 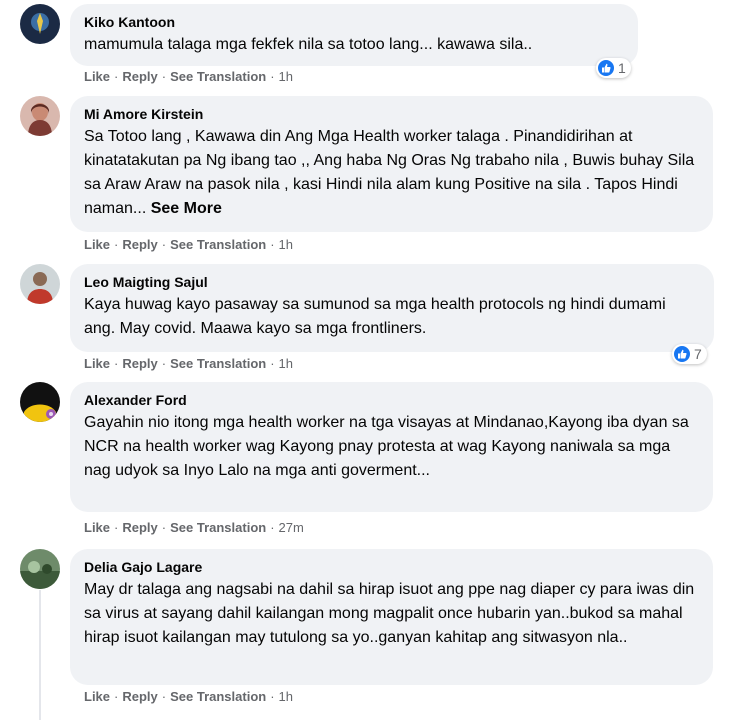 What do you see at coordinates (622, 68) in the screenshot?
I see `reaction-number: 1` at bounding box center [622, 68].